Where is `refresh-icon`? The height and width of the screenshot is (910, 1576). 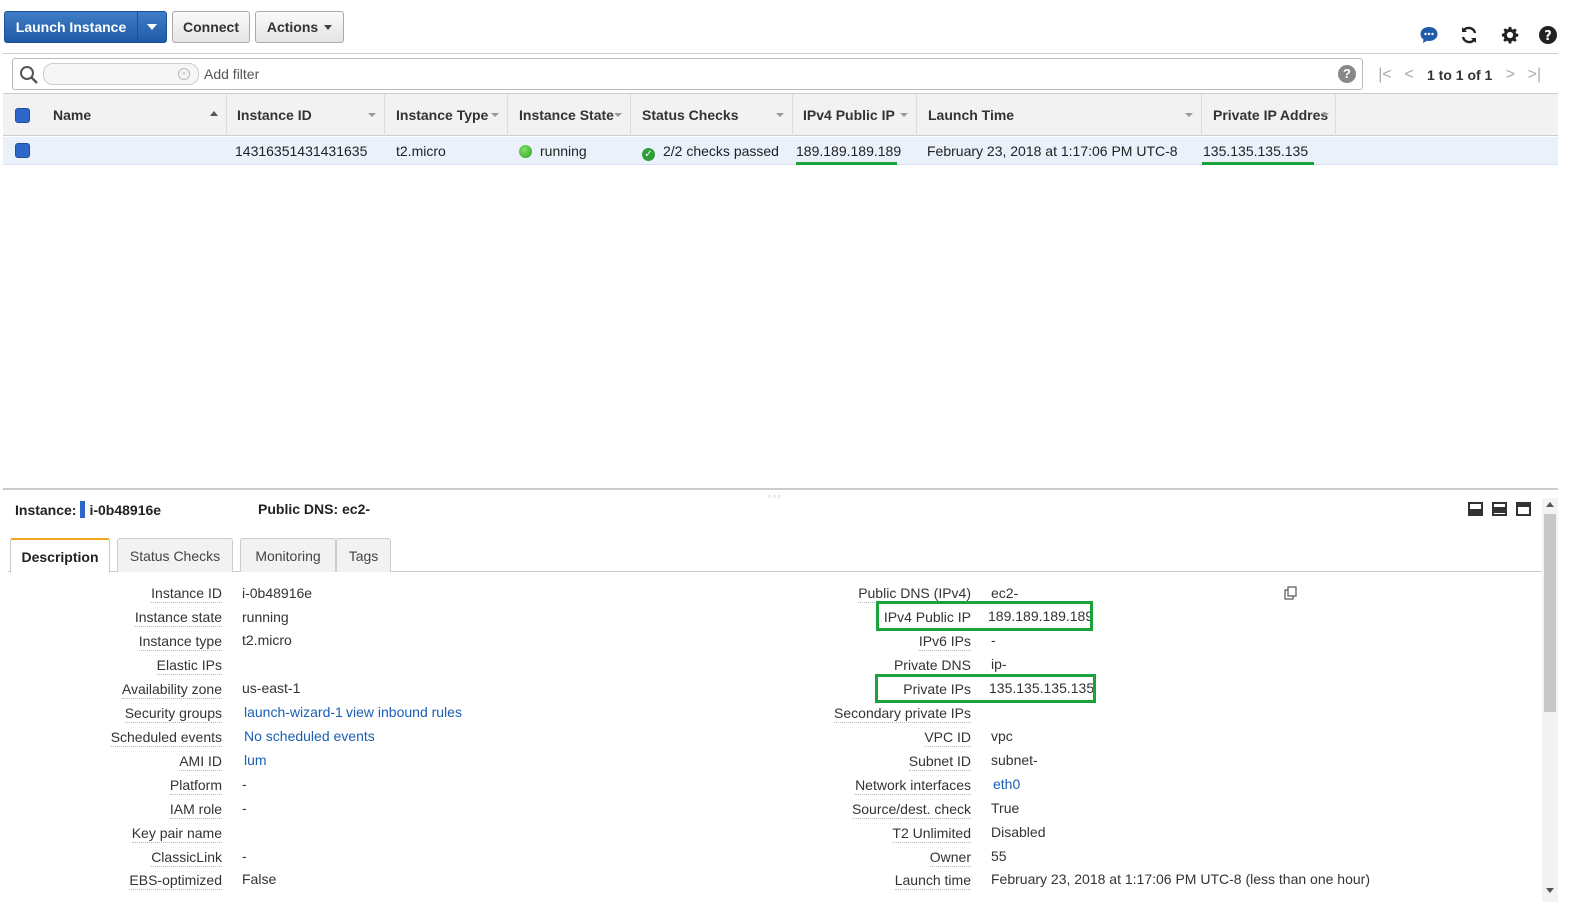 refresh-icon is located at coordinates (1469, 35).